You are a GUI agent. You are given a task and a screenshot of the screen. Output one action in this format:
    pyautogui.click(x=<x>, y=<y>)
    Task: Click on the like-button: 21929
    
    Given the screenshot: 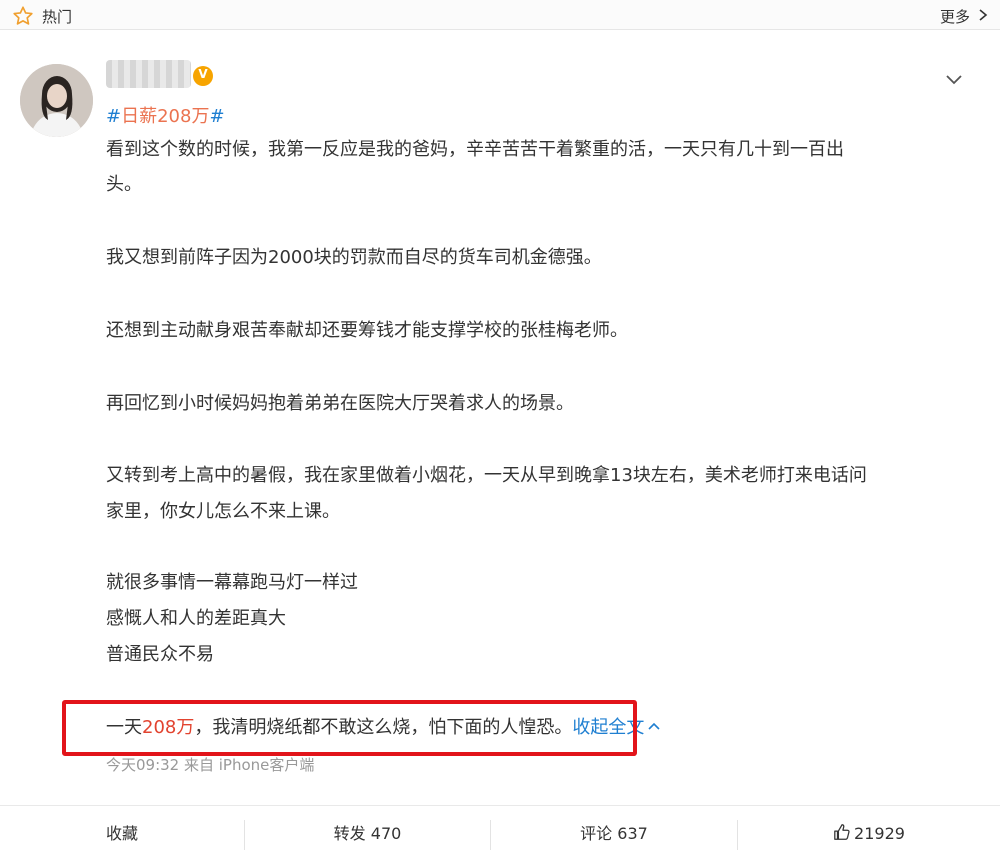 What is the action you would take?
    pyautogui.click(x=869, y=834)
    